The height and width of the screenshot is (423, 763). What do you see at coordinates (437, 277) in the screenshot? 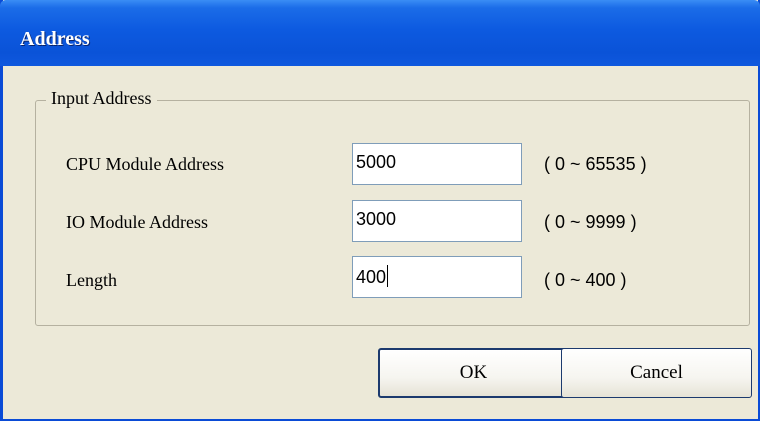
I see `length-input: 400` at bounding box center [437, 277].